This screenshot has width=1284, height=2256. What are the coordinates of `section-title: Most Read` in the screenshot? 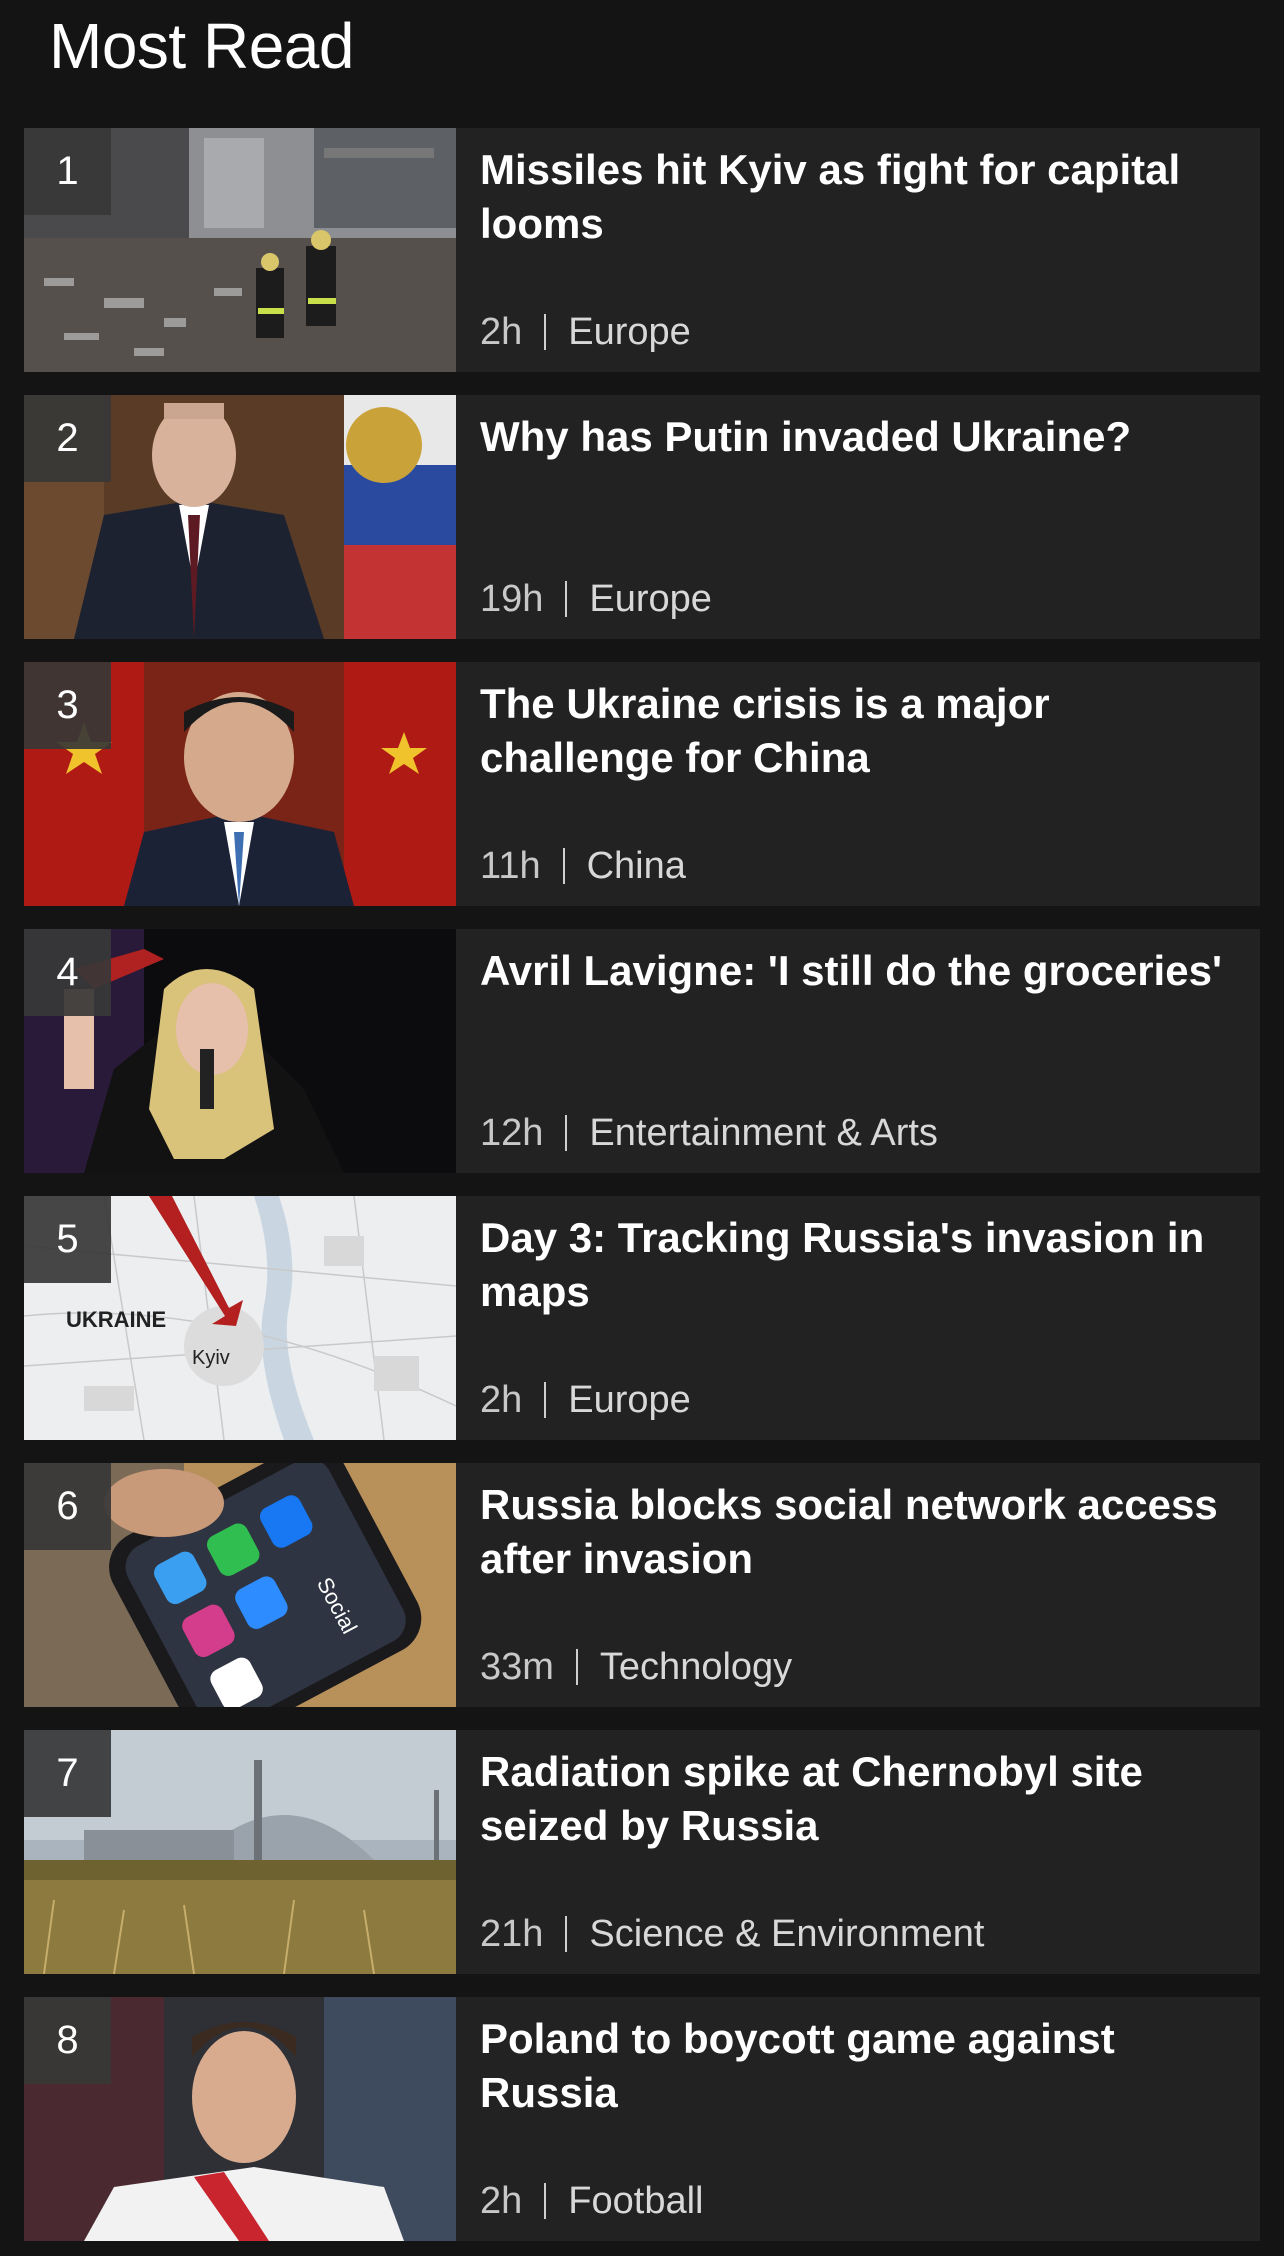 It's located at (201, 46).